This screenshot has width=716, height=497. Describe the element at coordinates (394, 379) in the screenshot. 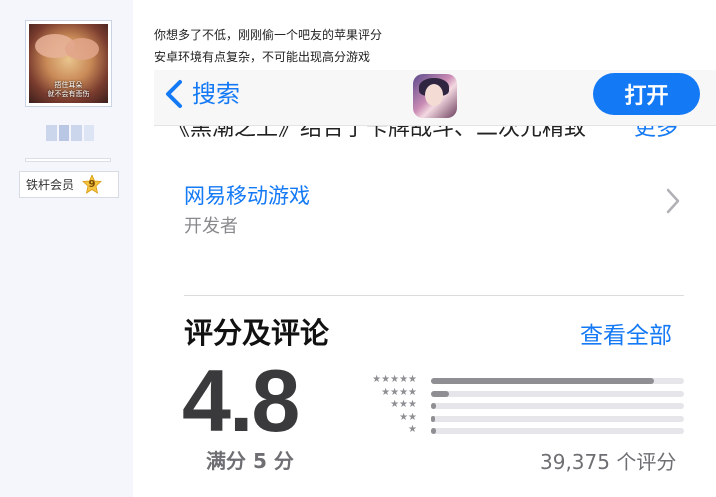

I see `histogram-stars: ★★★★★` at that location.